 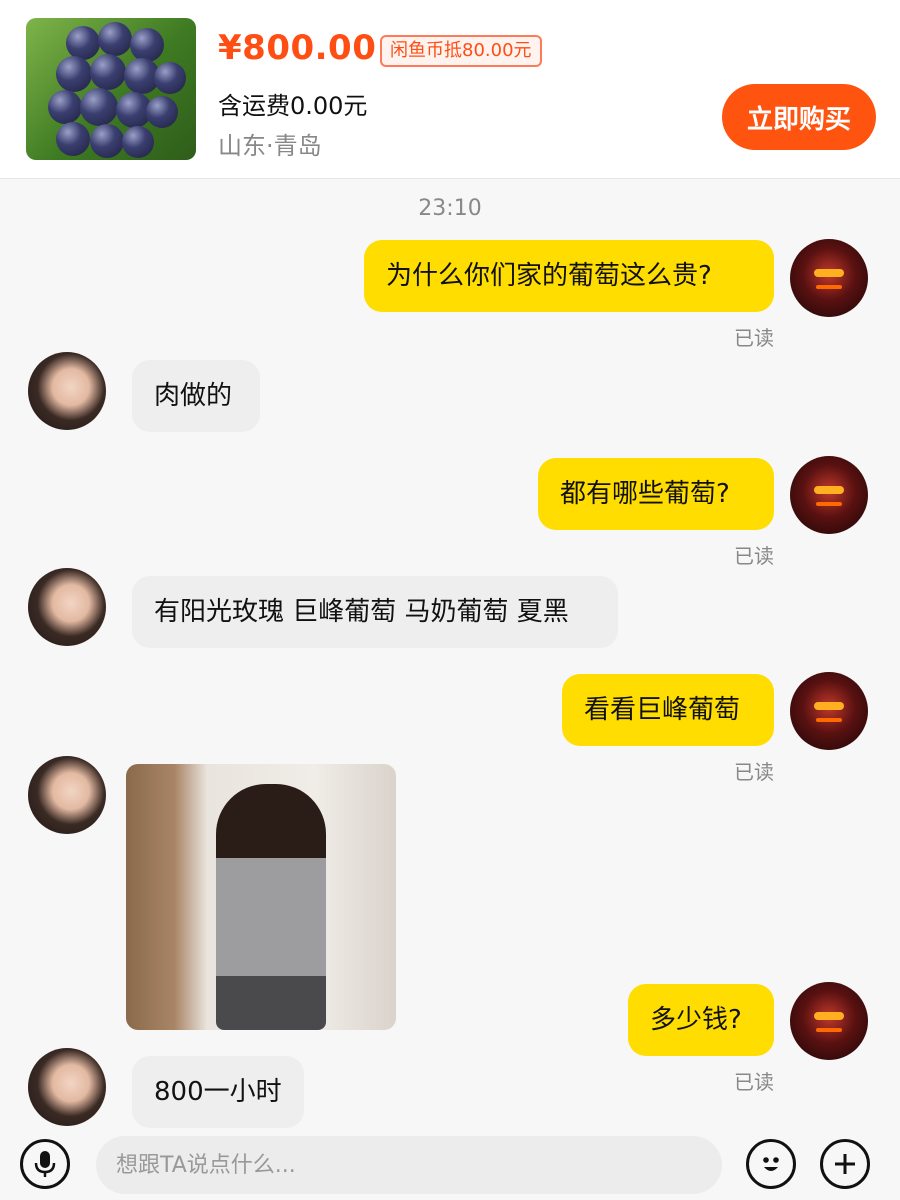 What do you see at coordinates (293, 106) in the screenshot?
I see `shipping-fee: 含运费0.00元` at bounding box center [293, 106].